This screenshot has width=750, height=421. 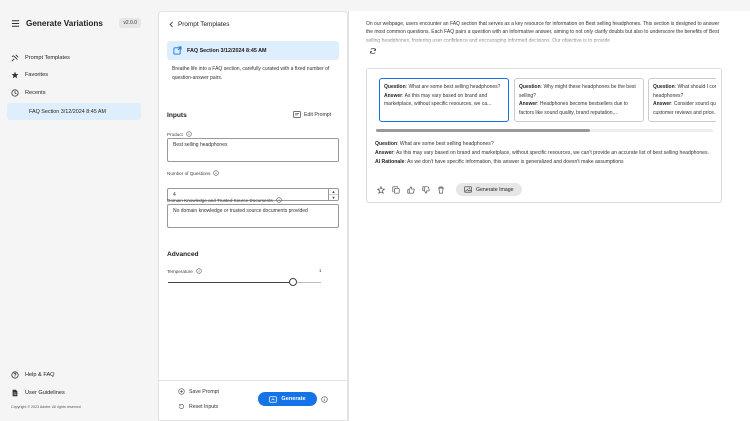 What do you see at coordinates (253, 380) in the screenshot?
I see `divider` at bounding box center [253, 380].